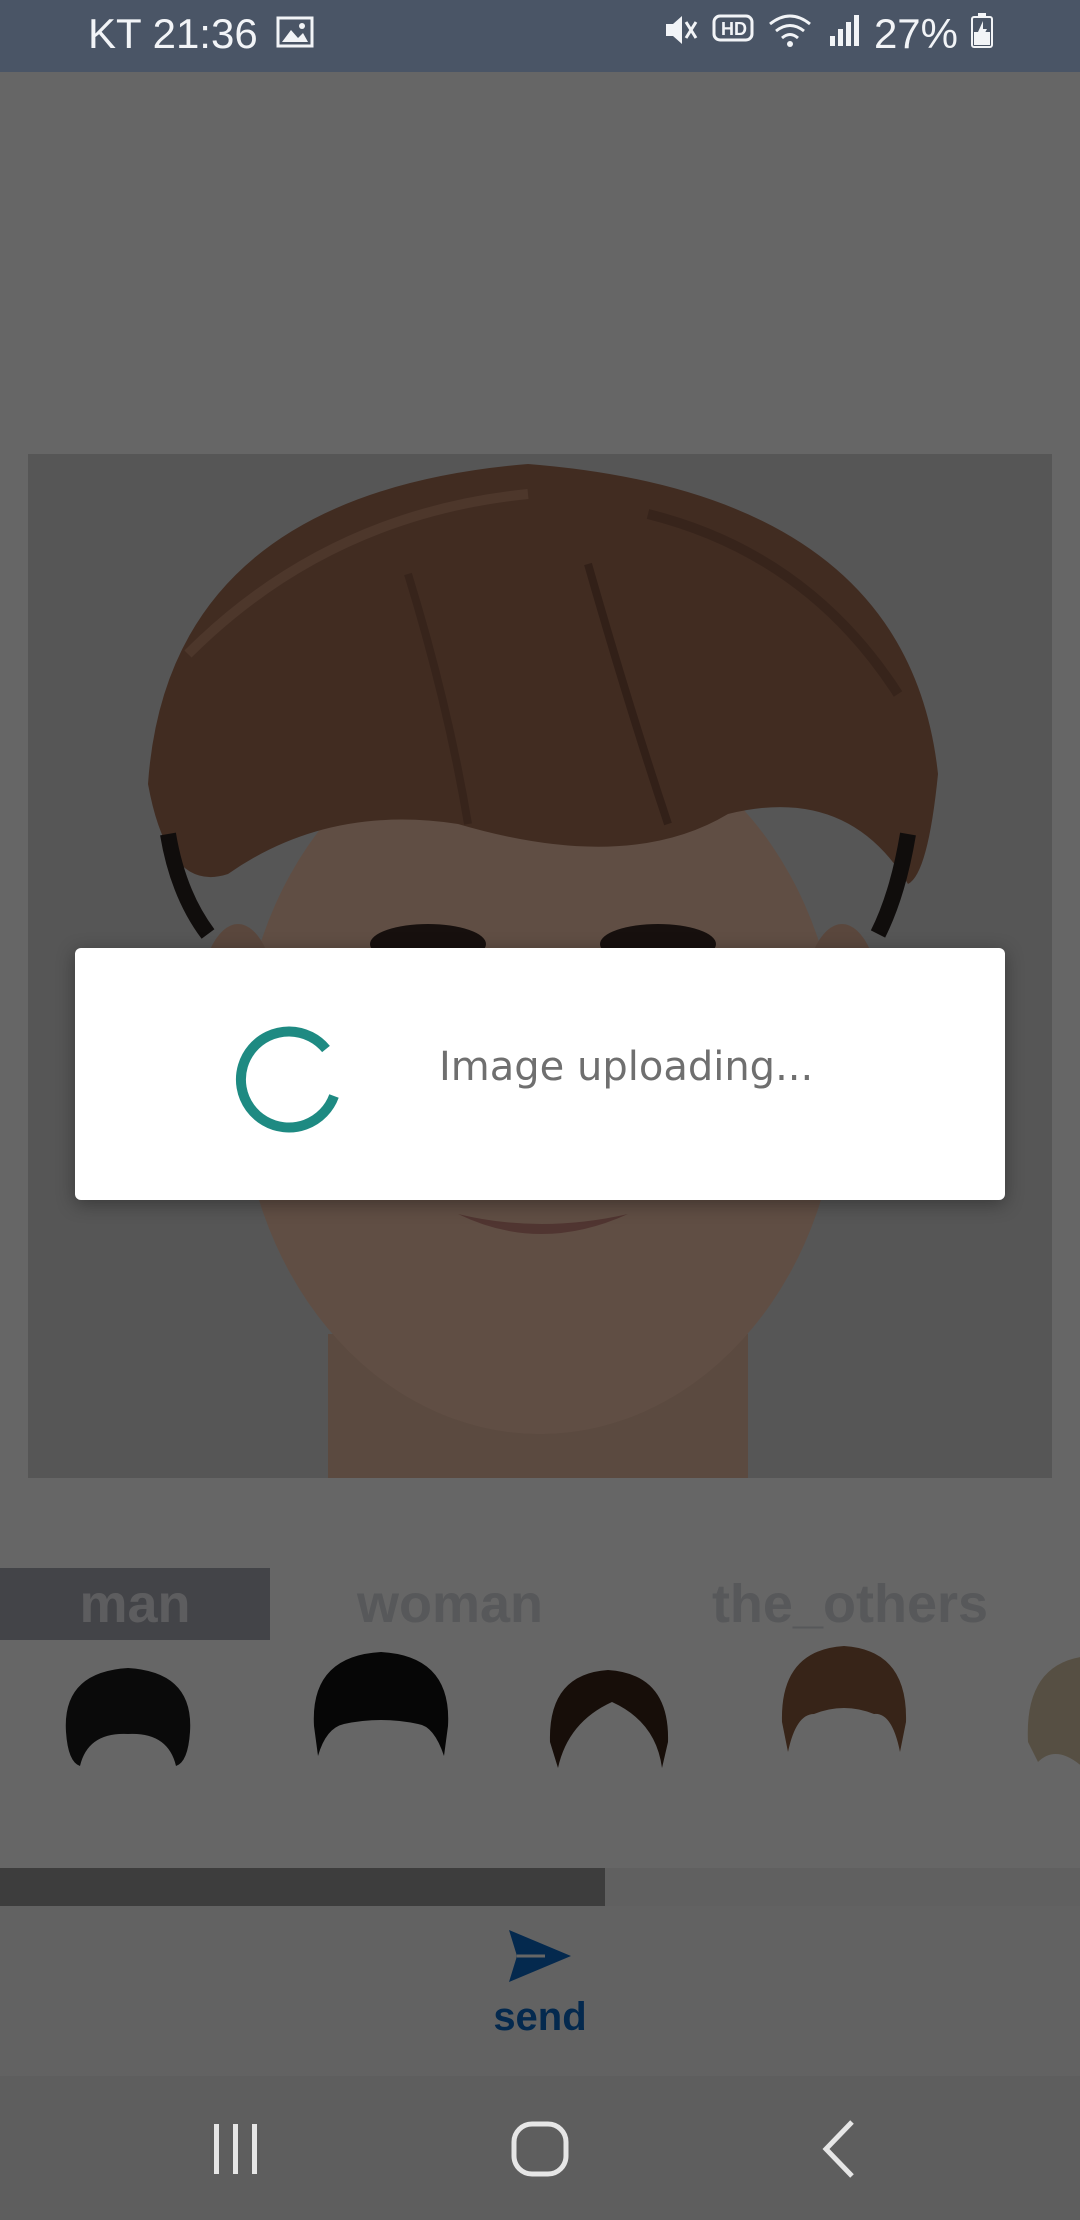 This screenshot has width=1080, height=2220. What do you see at coordinates (982, 34) in the screenshot?
I see `battery-charging-icon` at bounding box center [982, 34].